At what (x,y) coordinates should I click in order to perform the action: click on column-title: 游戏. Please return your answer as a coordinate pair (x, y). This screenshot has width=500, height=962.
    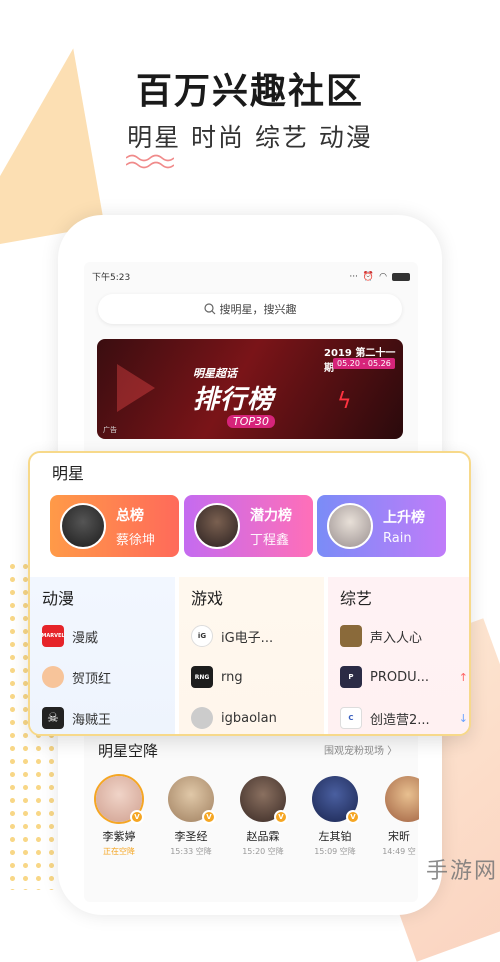
    Looking at the image, I should click on (207, 598).